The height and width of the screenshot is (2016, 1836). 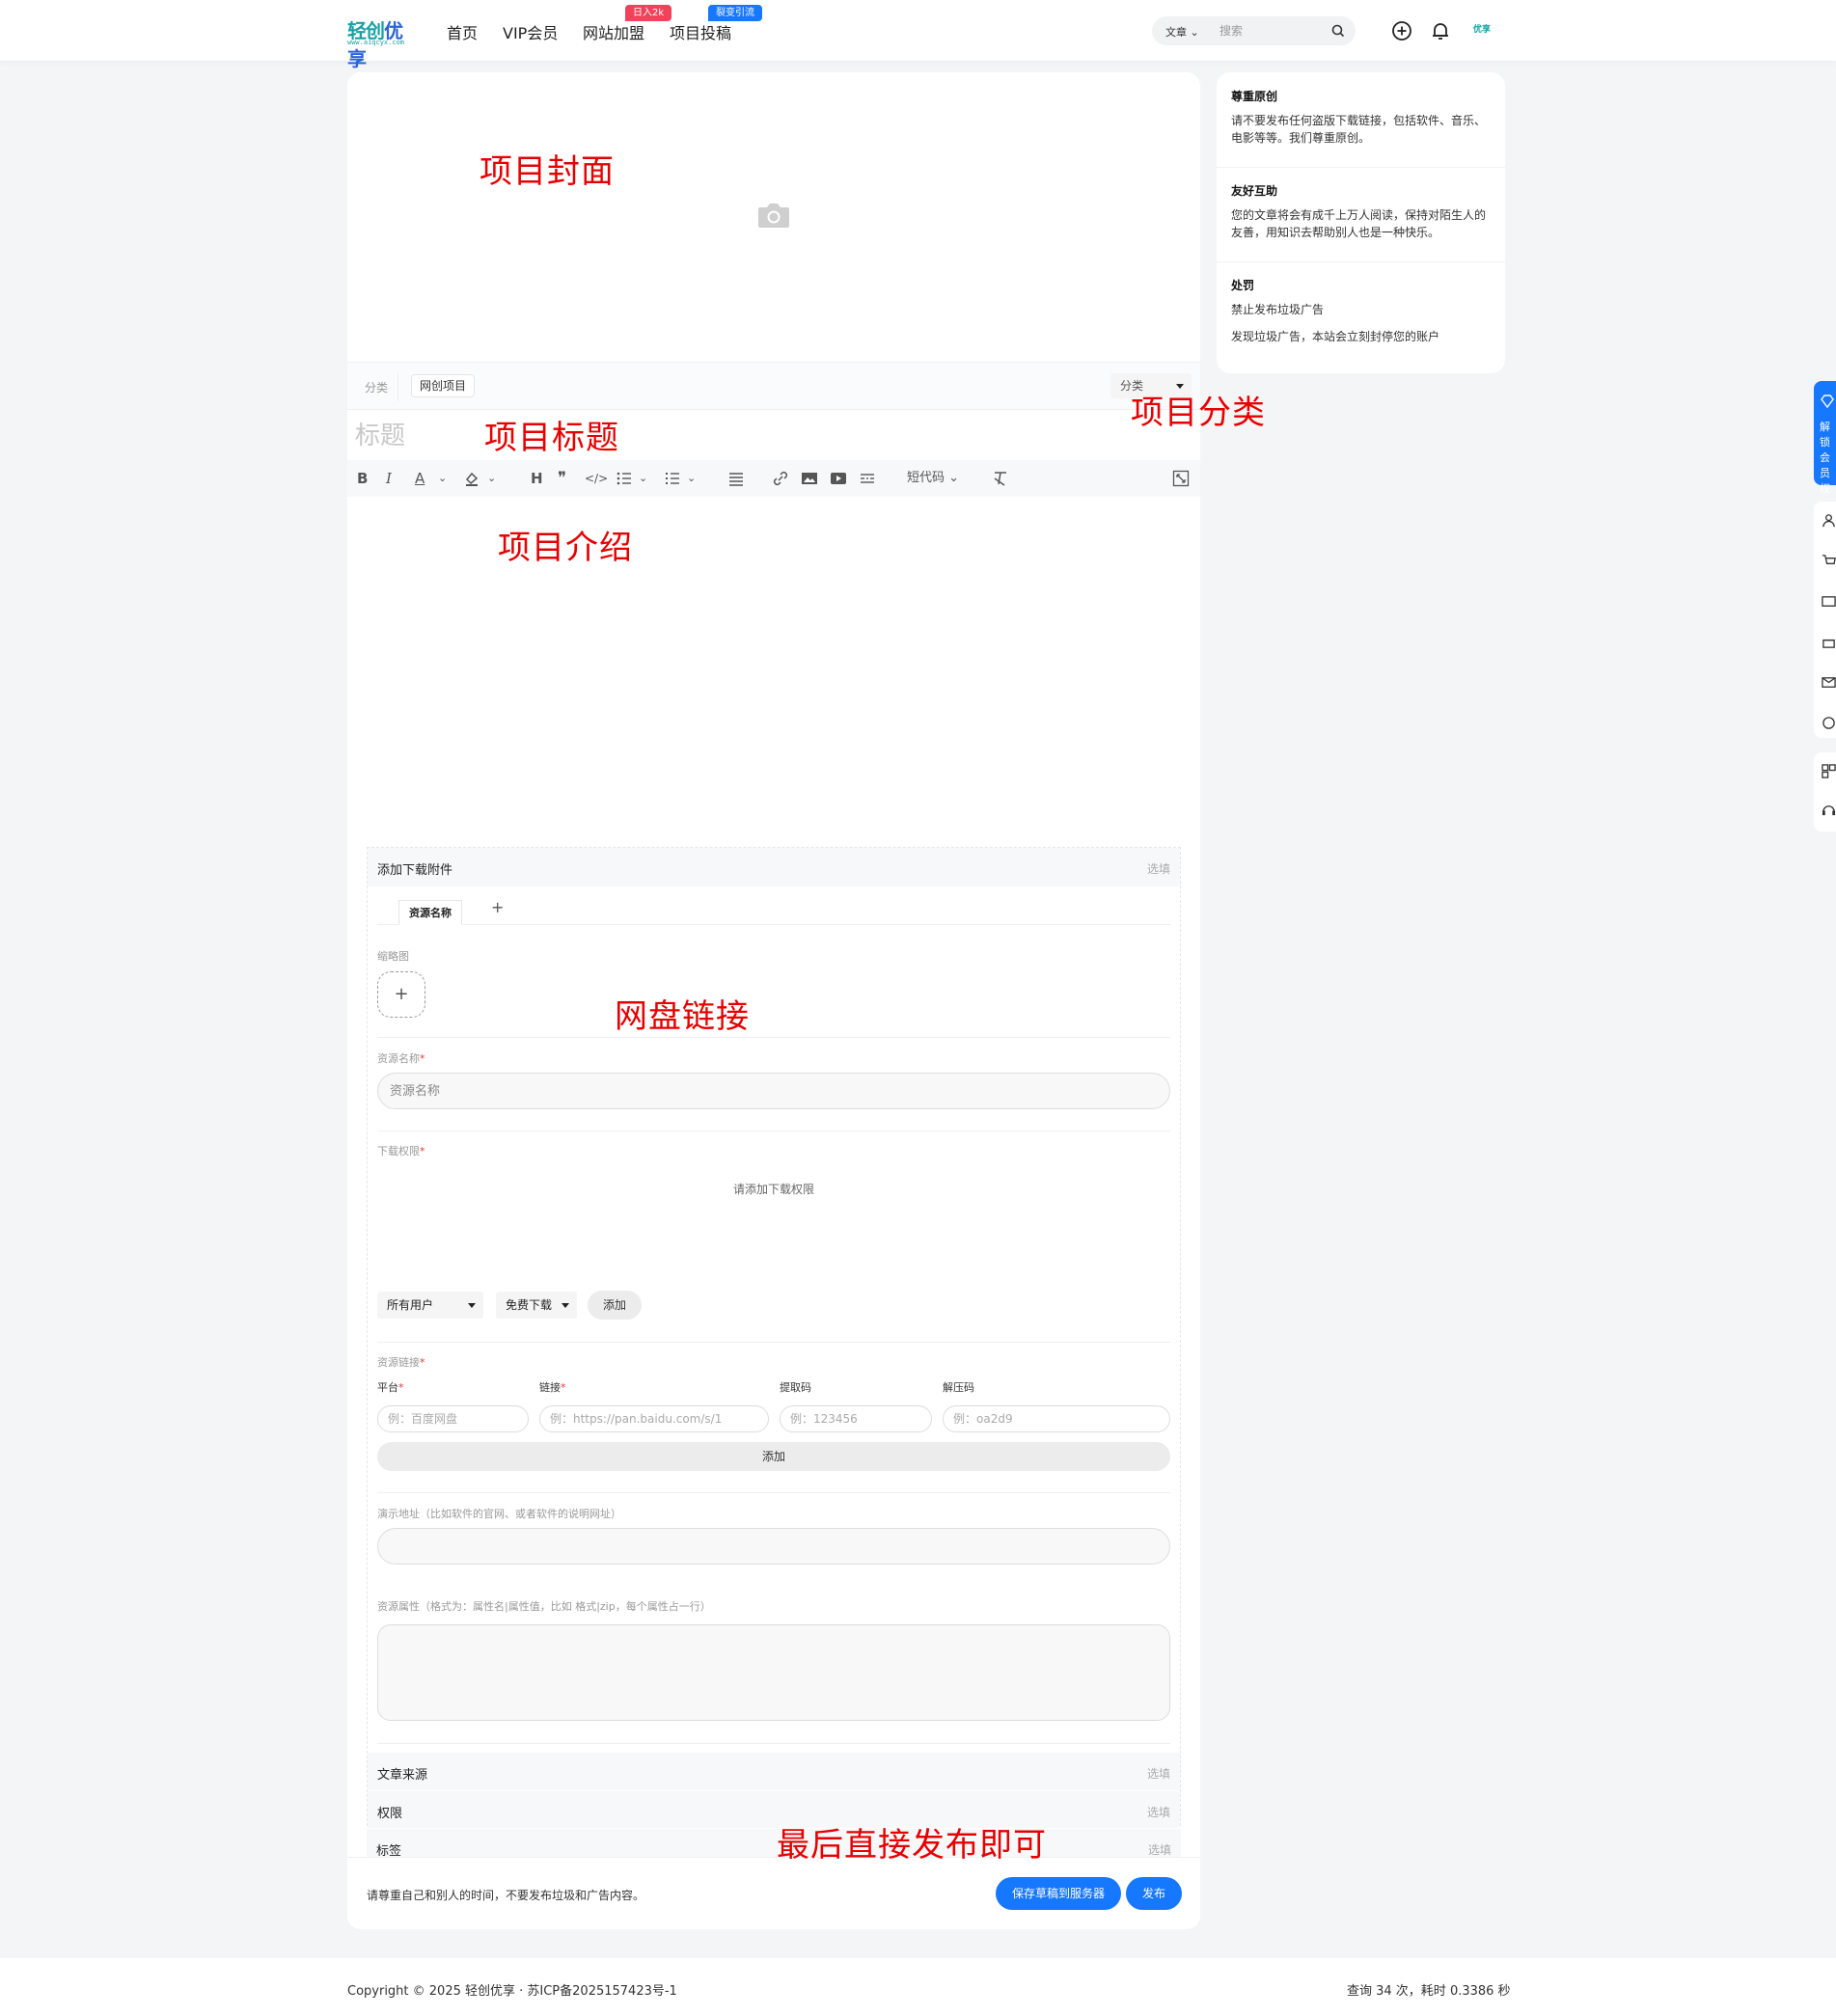 What do you see at coordinates (1182, 32) in the screenshot?
I see `search-type-select: 文章 ⌄` at bounding box center [1182, 32].